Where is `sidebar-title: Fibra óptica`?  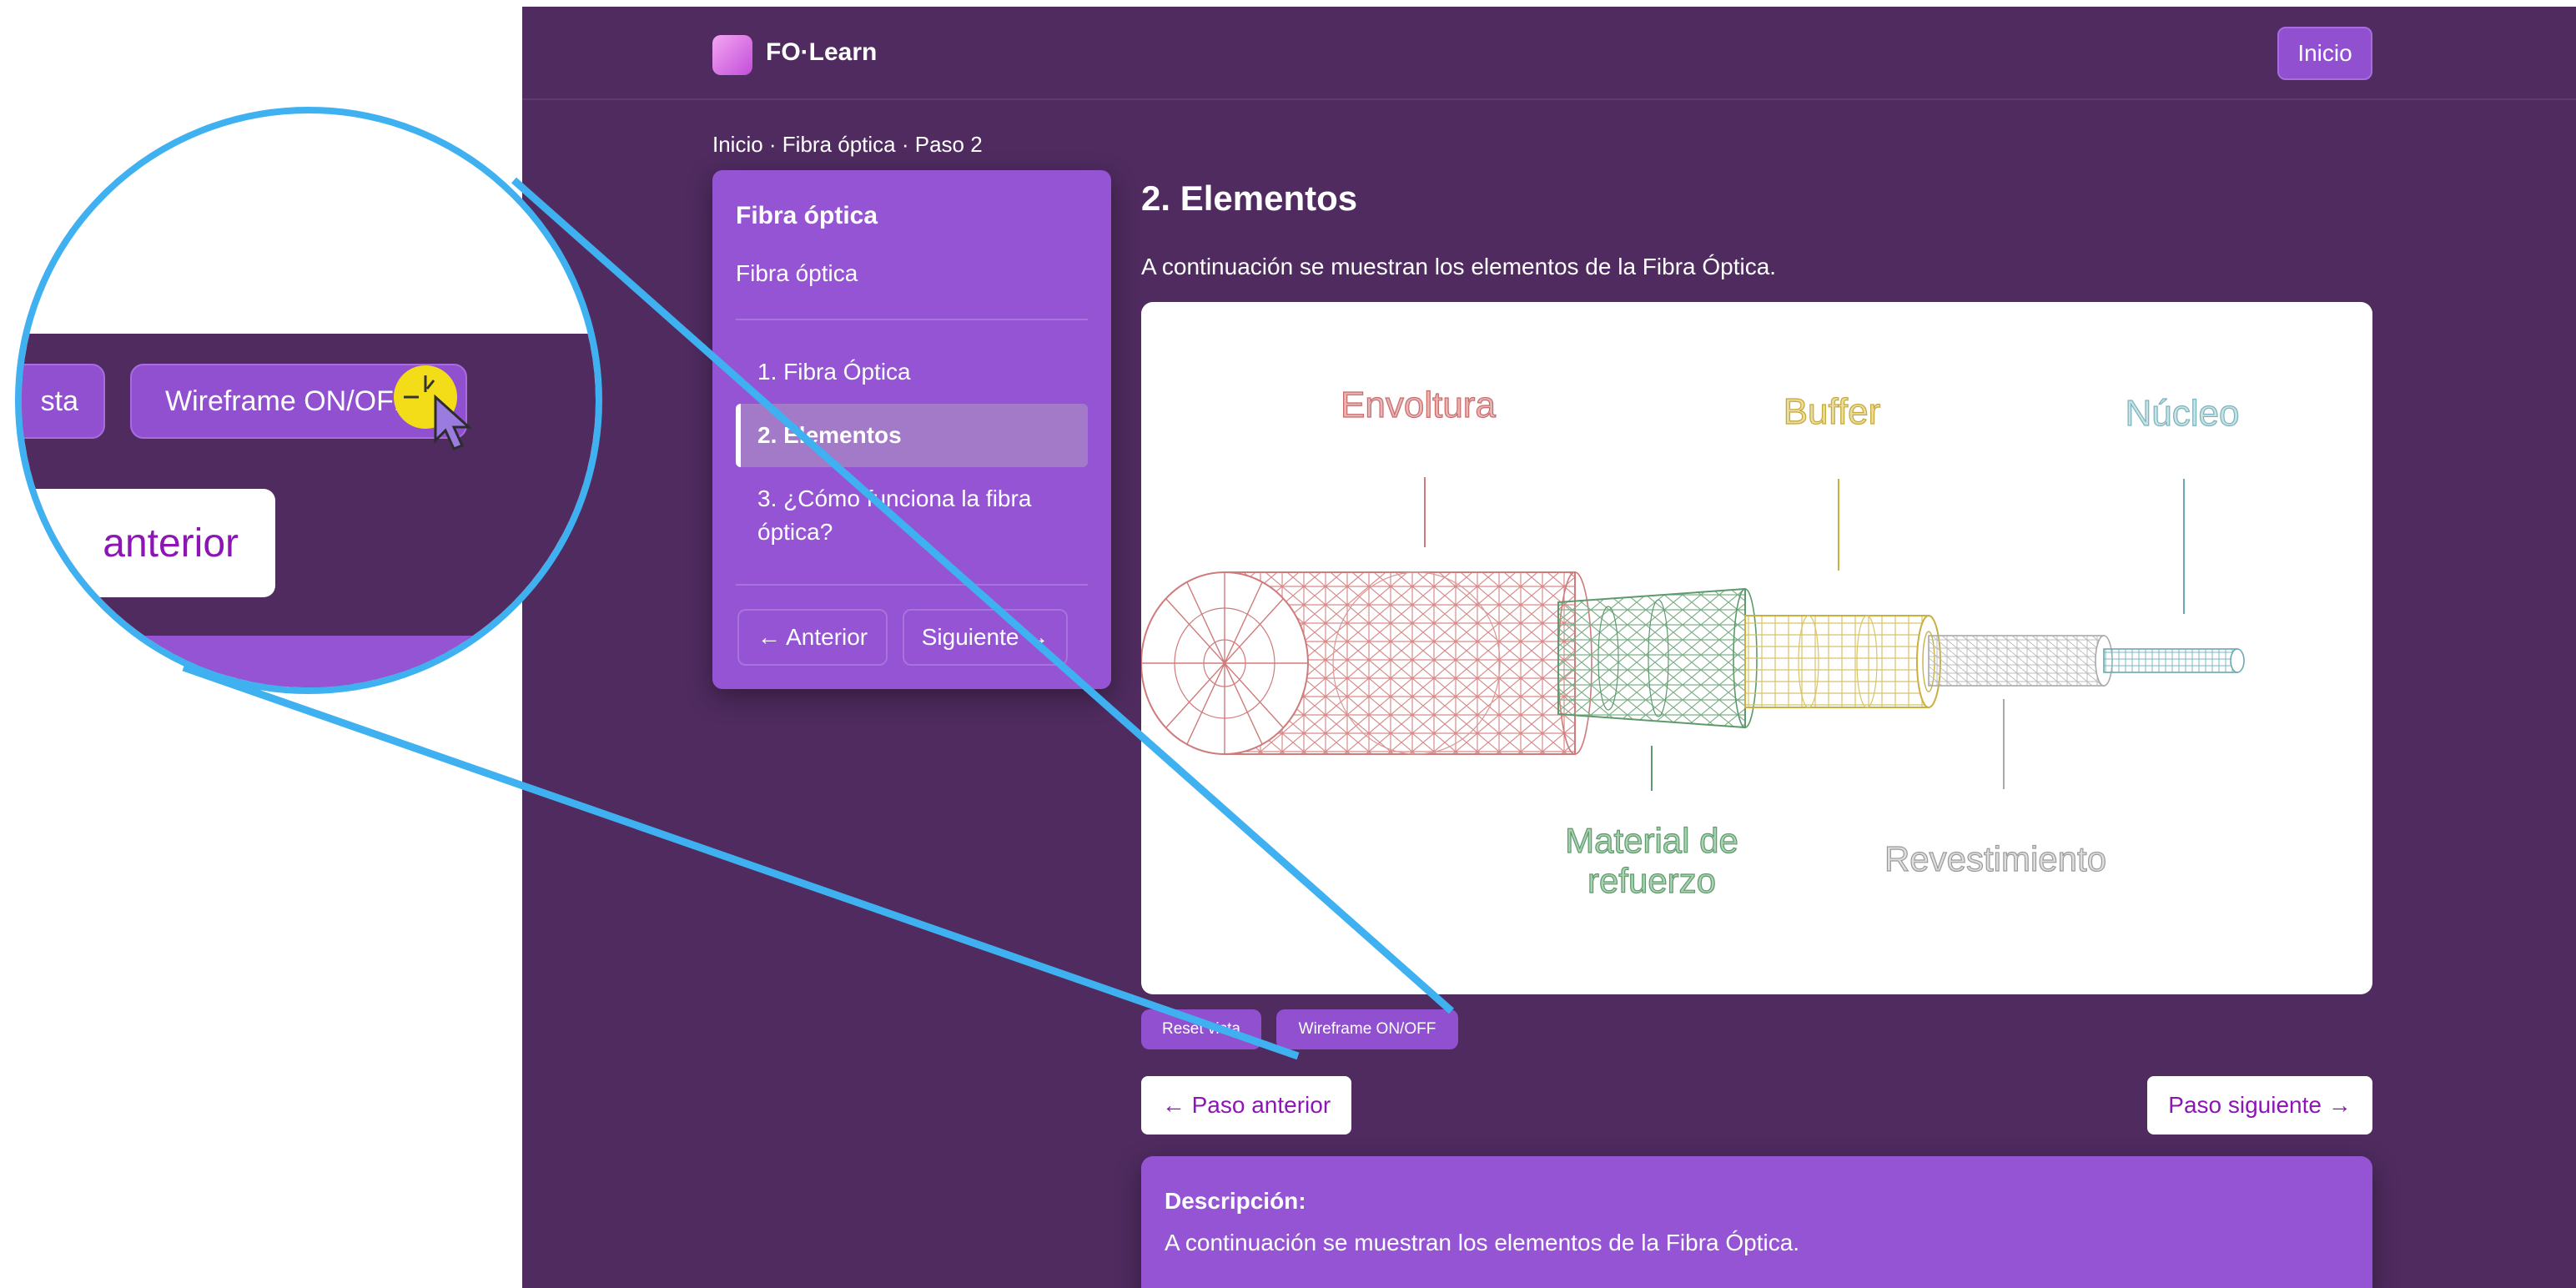
sidebar-title: Fibra óptica is located at coordinates (807, 215).